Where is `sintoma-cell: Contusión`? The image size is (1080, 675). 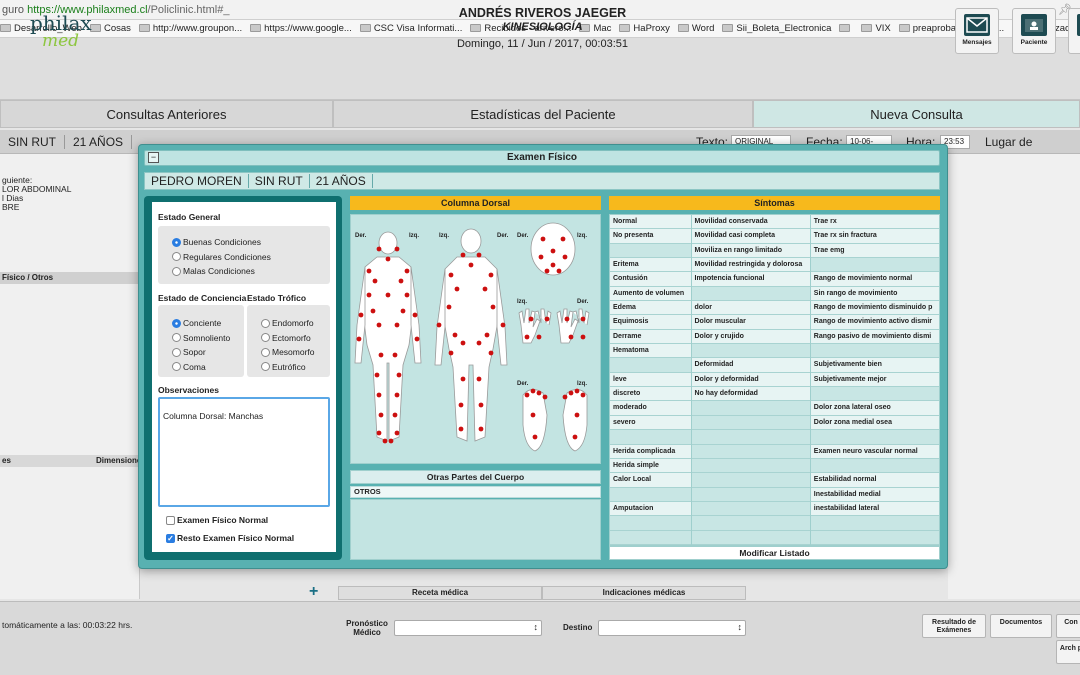 sintoma-cell: Contusión is located at coordinates (650, 279).